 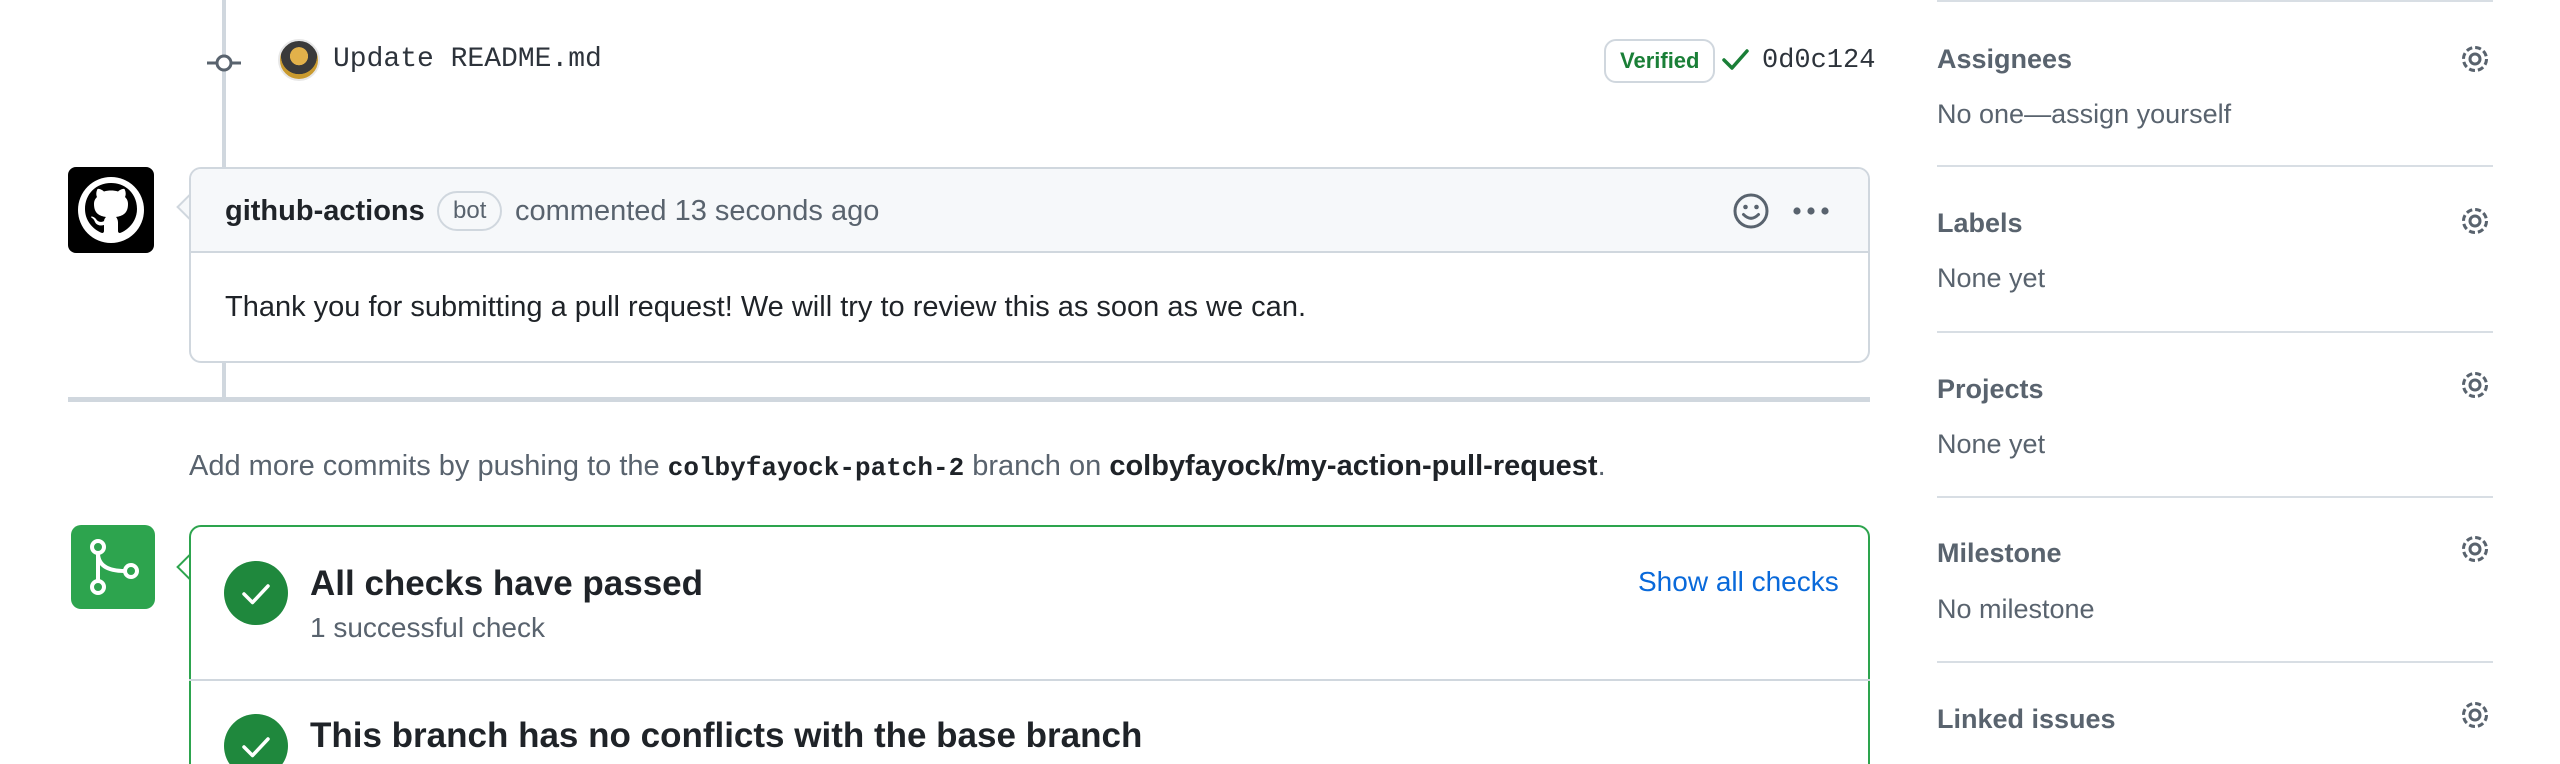 What do you see at coordinates (424, 466) in the screenshot?
I see `push-prefix-text: Add more commits by pushing to the` at bounding box center [424, 466].